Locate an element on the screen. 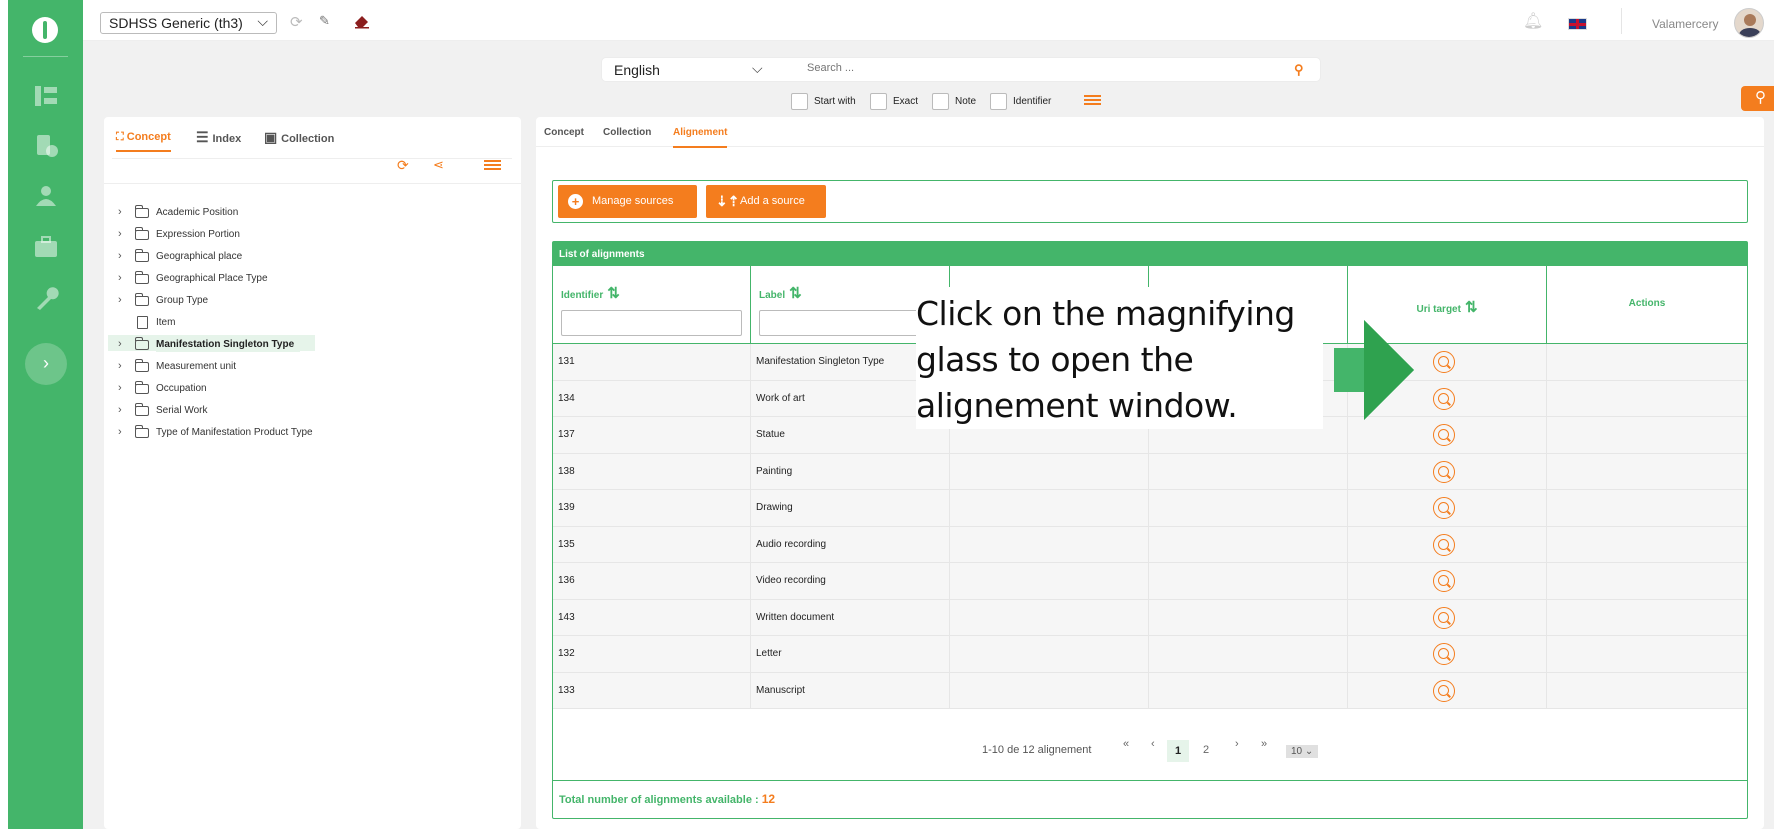 This screenshot has width=1774, height=829. page-1-button: 1 is located at coordinates (1178, 751).